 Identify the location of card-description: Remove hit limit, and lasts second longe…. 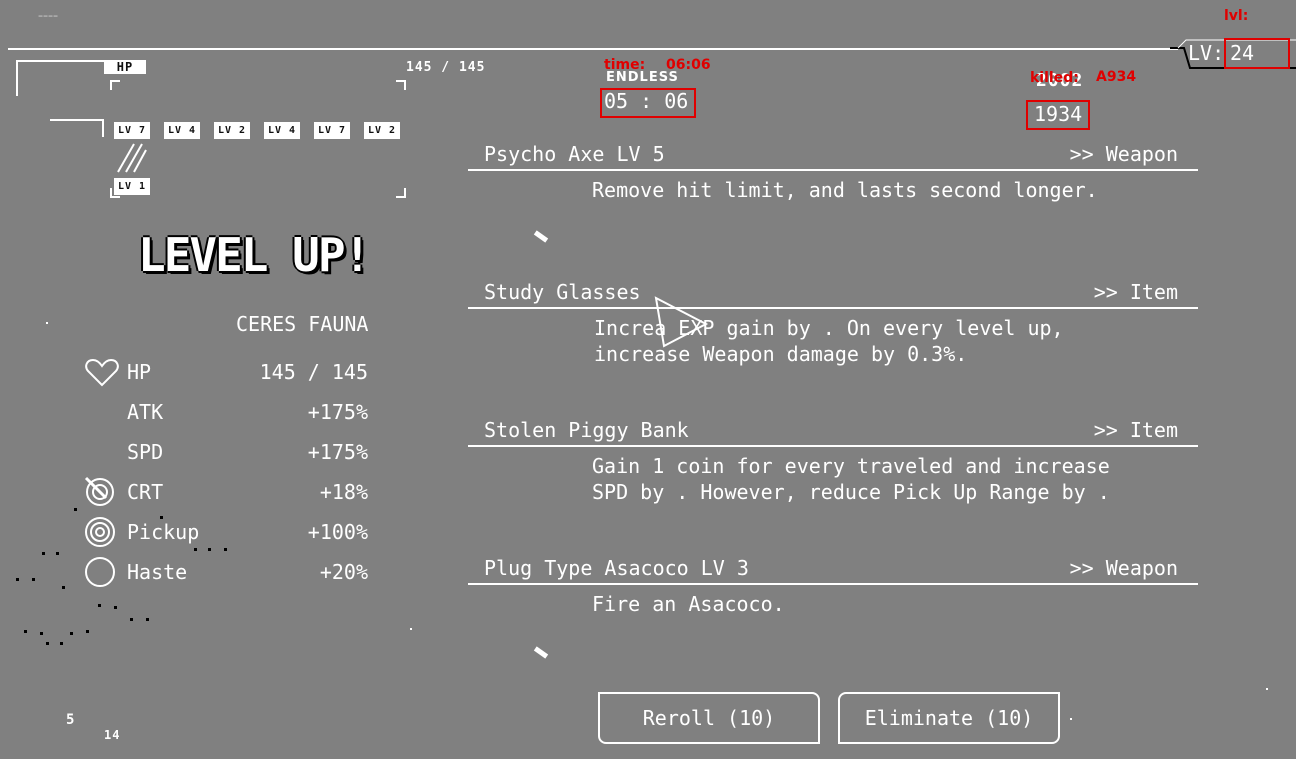
(845, 190).